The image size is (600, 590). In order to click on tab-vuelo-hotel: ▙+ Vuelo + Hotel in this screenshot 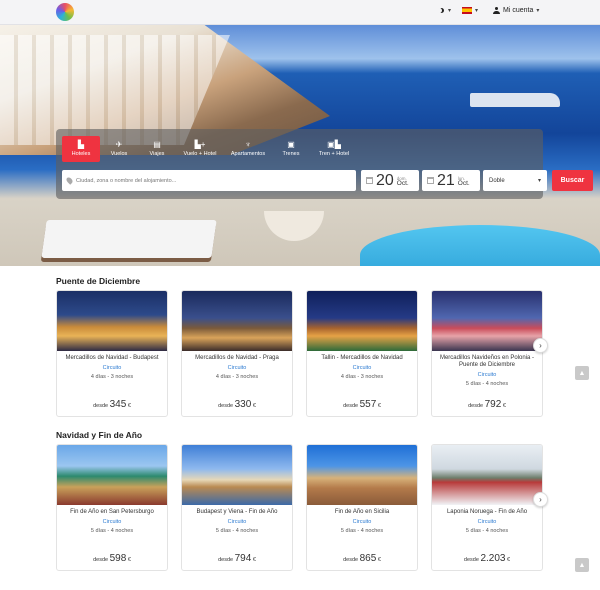, I will do `click(200, 149)`.